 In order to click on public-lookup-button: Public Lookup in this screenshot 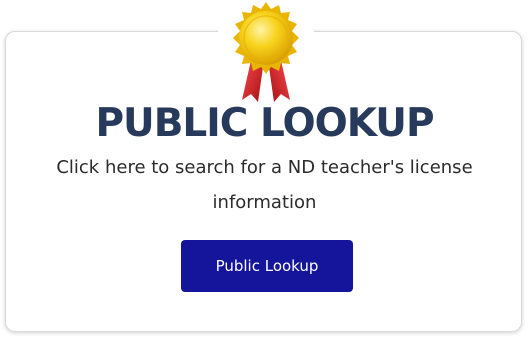, I will do `click(267, 266)`.